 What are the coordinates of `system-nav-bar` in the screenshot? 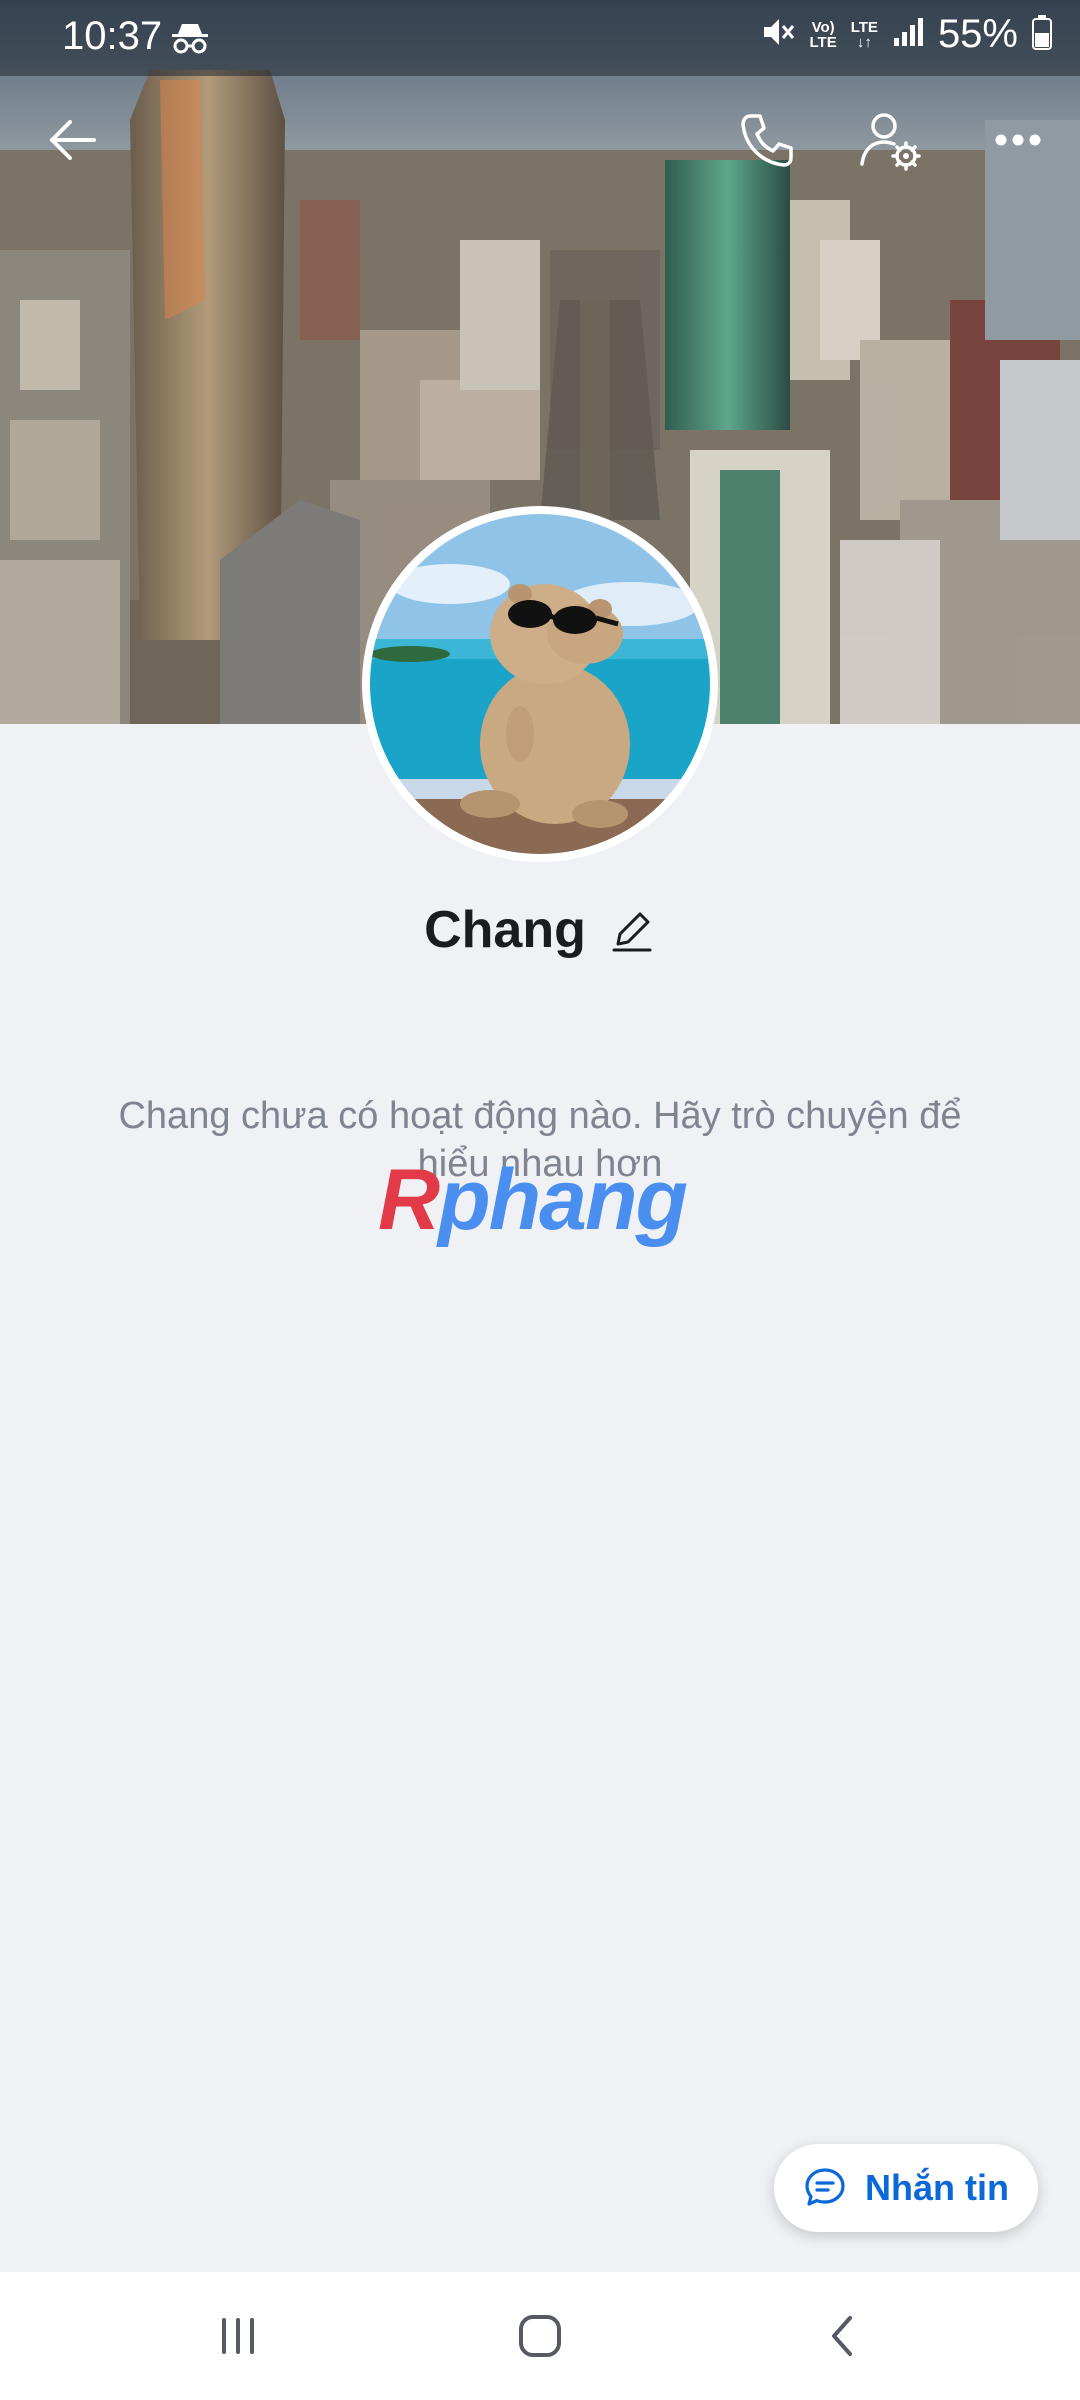 It's located at (540, 2336).